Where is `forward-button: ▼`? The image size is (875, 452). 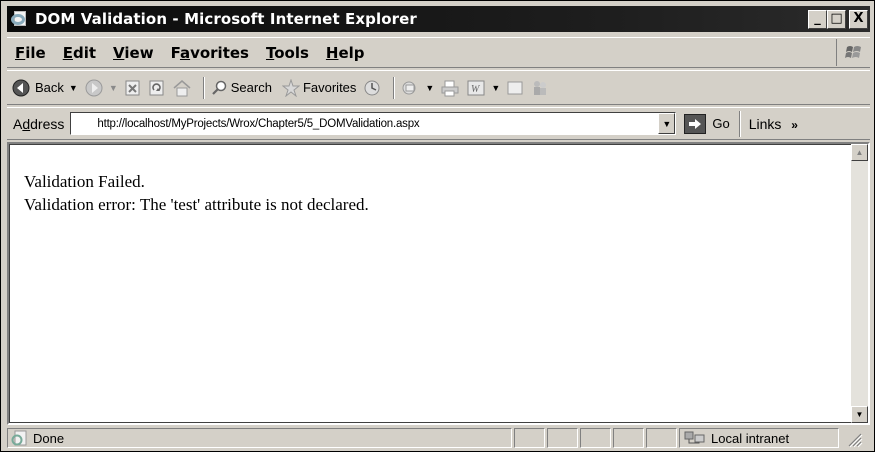 forward-button: ▼ is located at coordinates (101, 88).